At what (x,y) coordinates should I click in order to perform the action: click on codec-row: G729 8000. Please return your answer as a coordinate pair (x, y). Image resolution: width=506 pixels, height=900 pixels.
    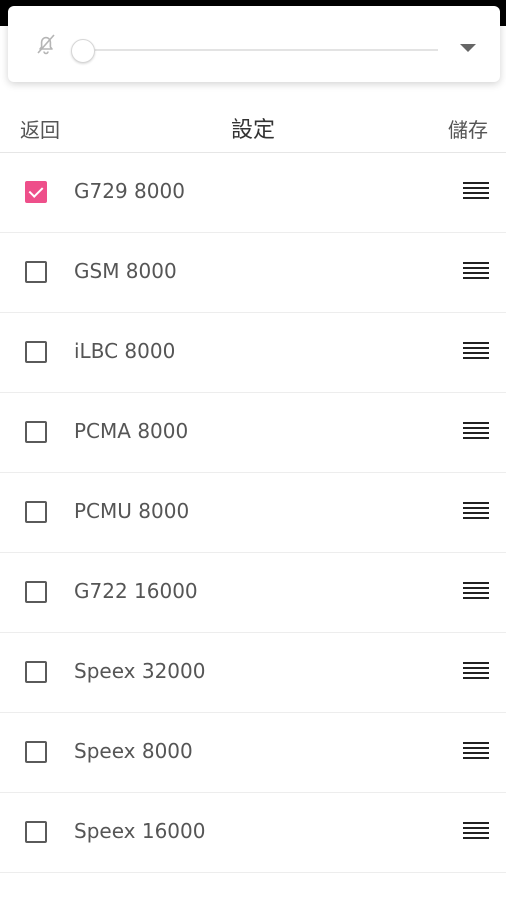
    Looking at the image, I should click on (253, 193).